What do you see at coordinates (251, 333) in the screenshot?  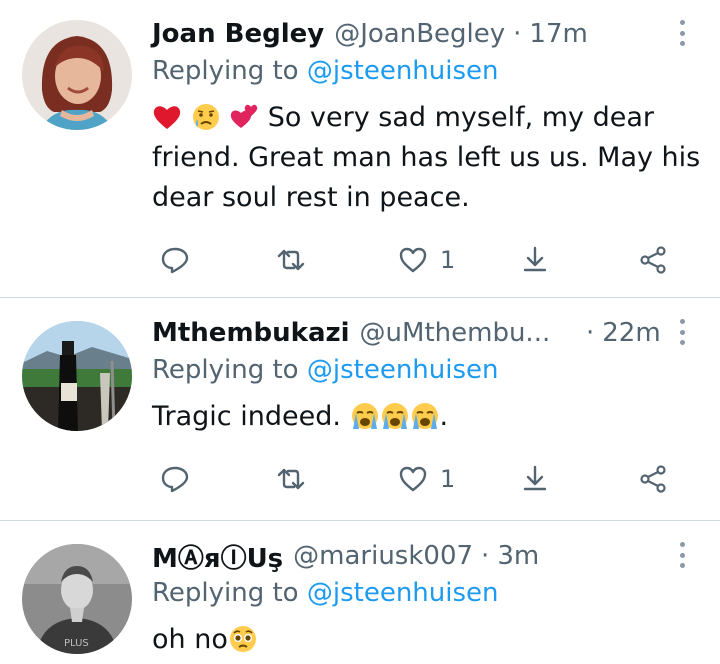 I see `display-name: Mthembukazi` at bounding box center [251, 333].